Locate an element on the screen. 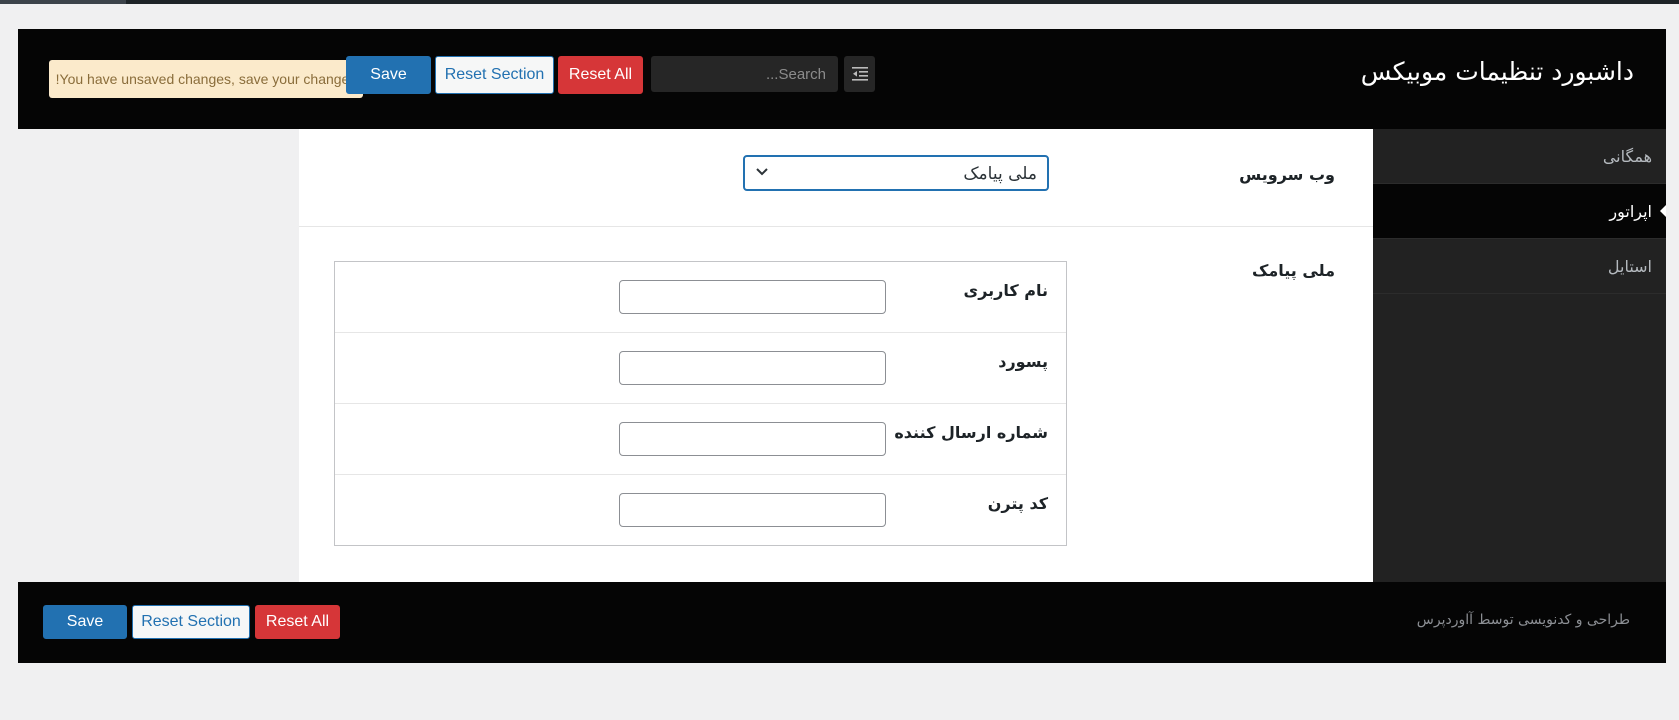  username-label: نام کاربری is located at coordinates (1005, 290).